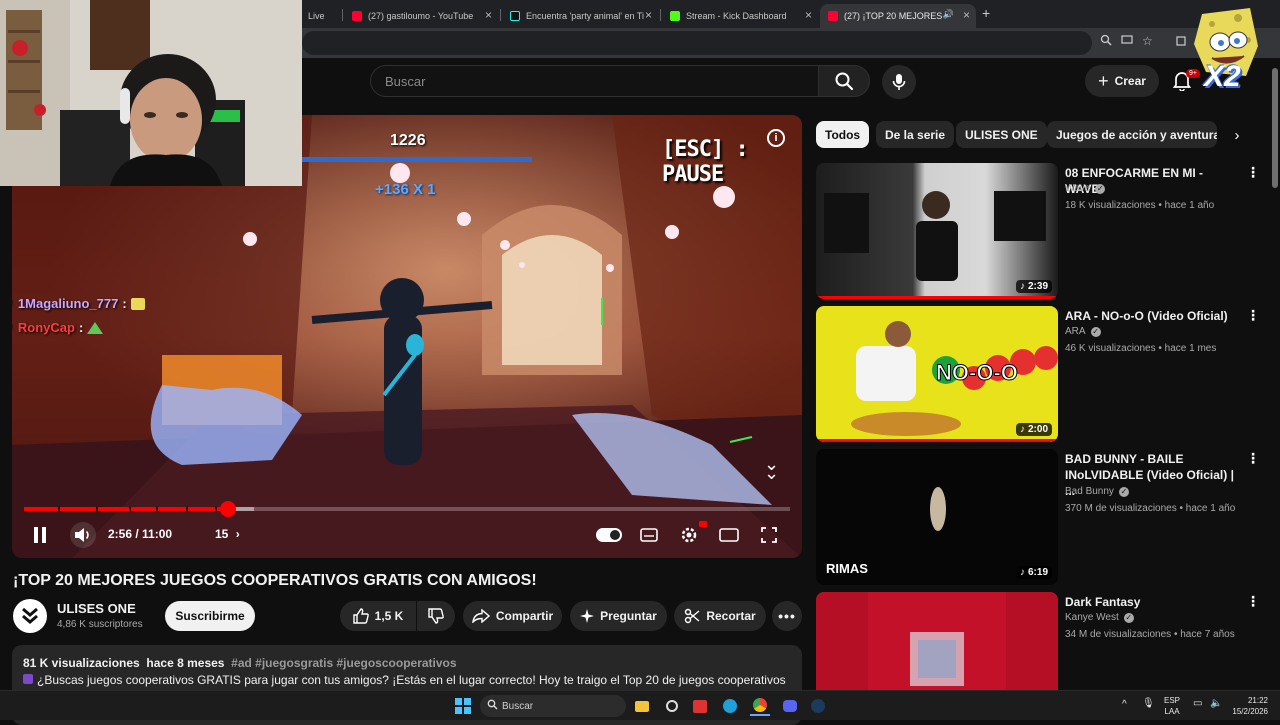 The image size is (1280, 725). What do you see at coordinates (1182, 41) in the screenshot?
I see `extensions-icon` at bounding box center [1182, 41].